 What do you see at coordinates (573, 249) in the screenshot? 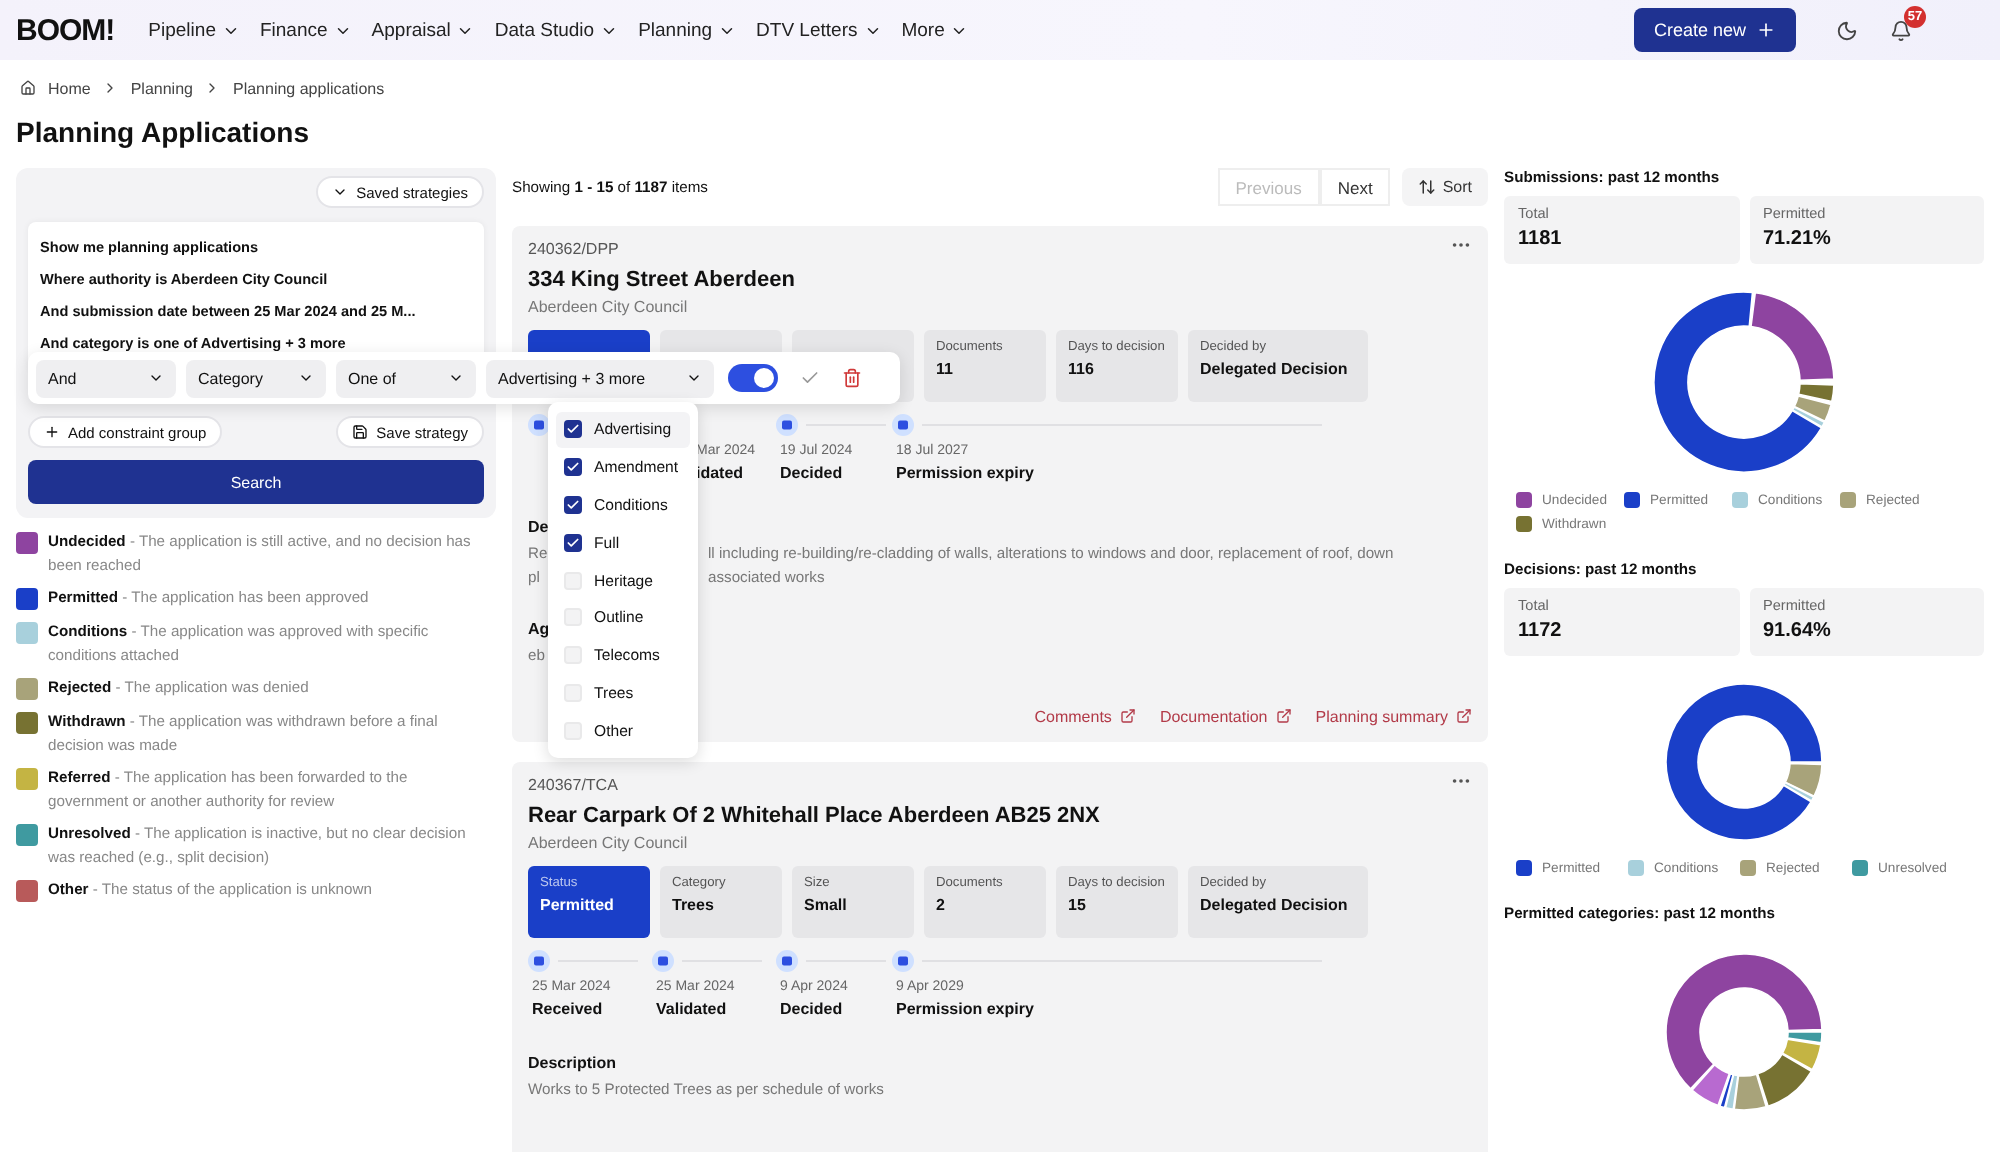
I see `application-reference: 240362/DPP` at bounding box center [573, 249].